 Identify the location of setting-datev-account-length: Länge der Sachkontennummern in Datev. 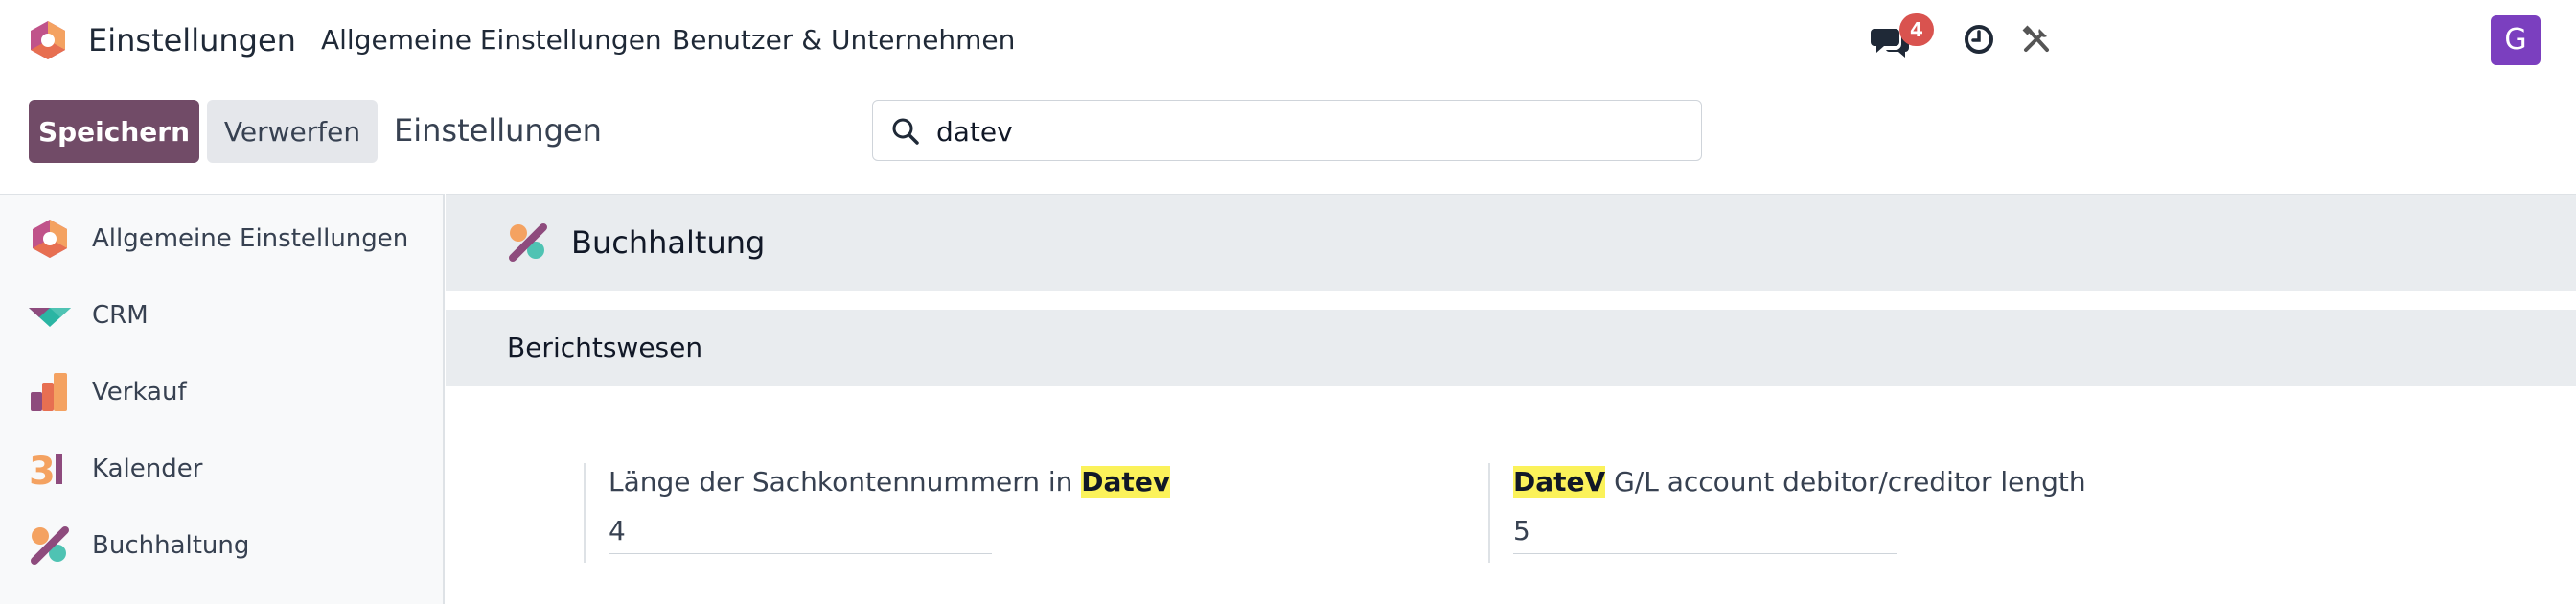
(1006, 513).